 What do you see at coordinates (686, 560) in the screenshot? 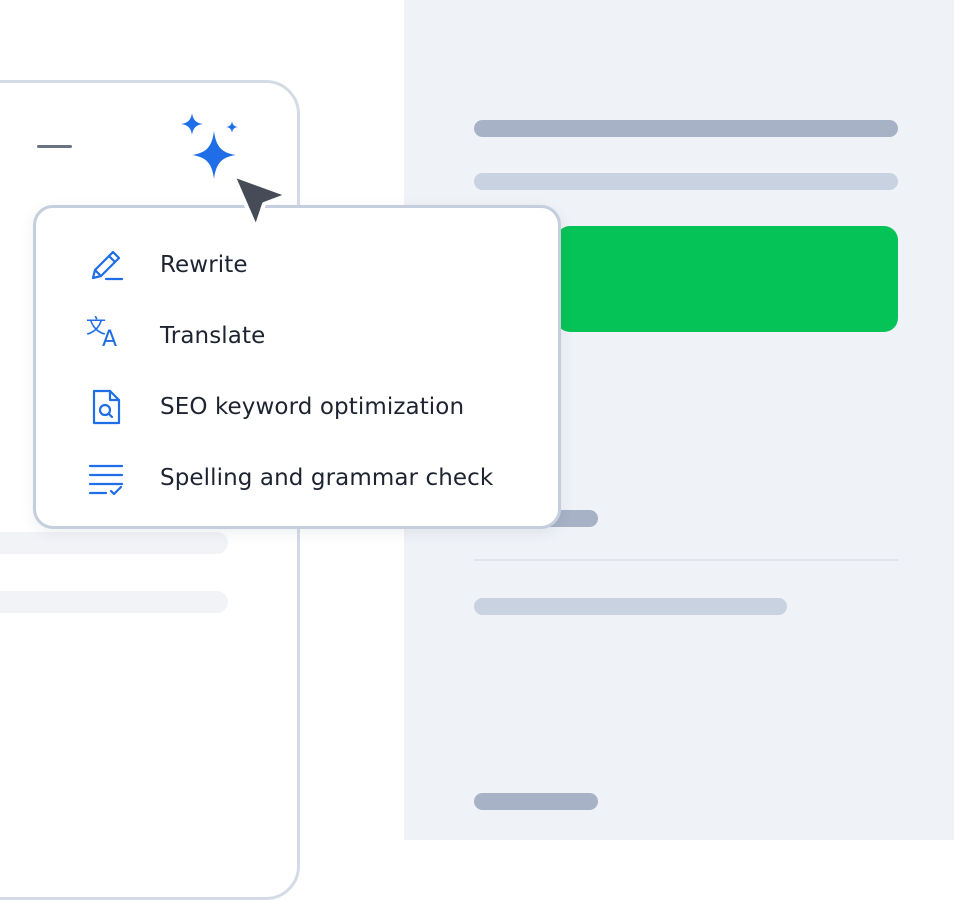
I see `divider` at bounding box center [686, 560].